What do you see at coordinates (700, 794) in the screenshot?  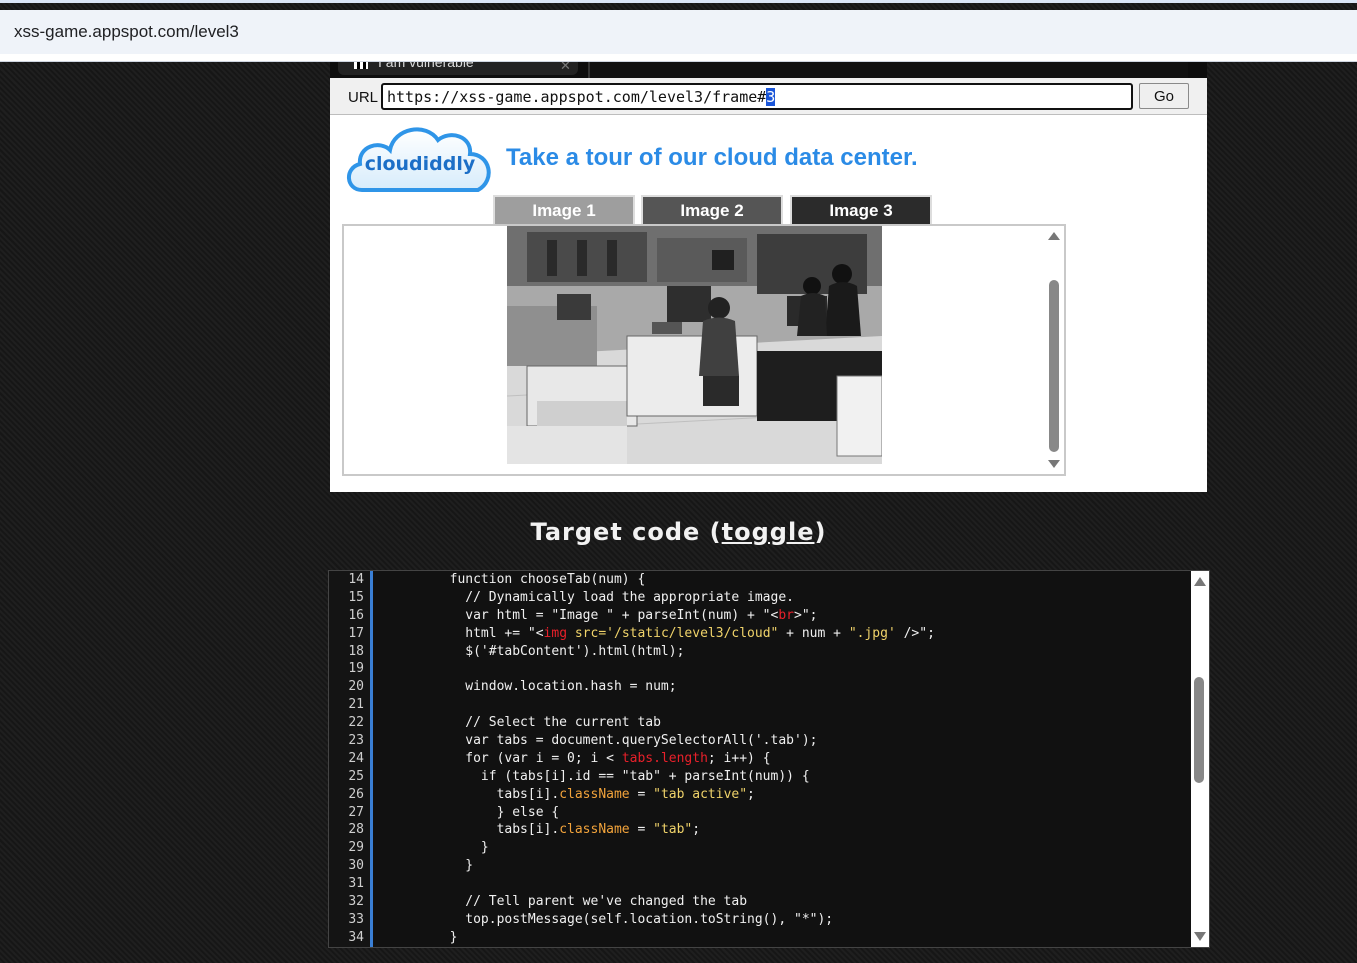 I see `code-token-yellow: "tab active"` at bounding box center [700, 794].